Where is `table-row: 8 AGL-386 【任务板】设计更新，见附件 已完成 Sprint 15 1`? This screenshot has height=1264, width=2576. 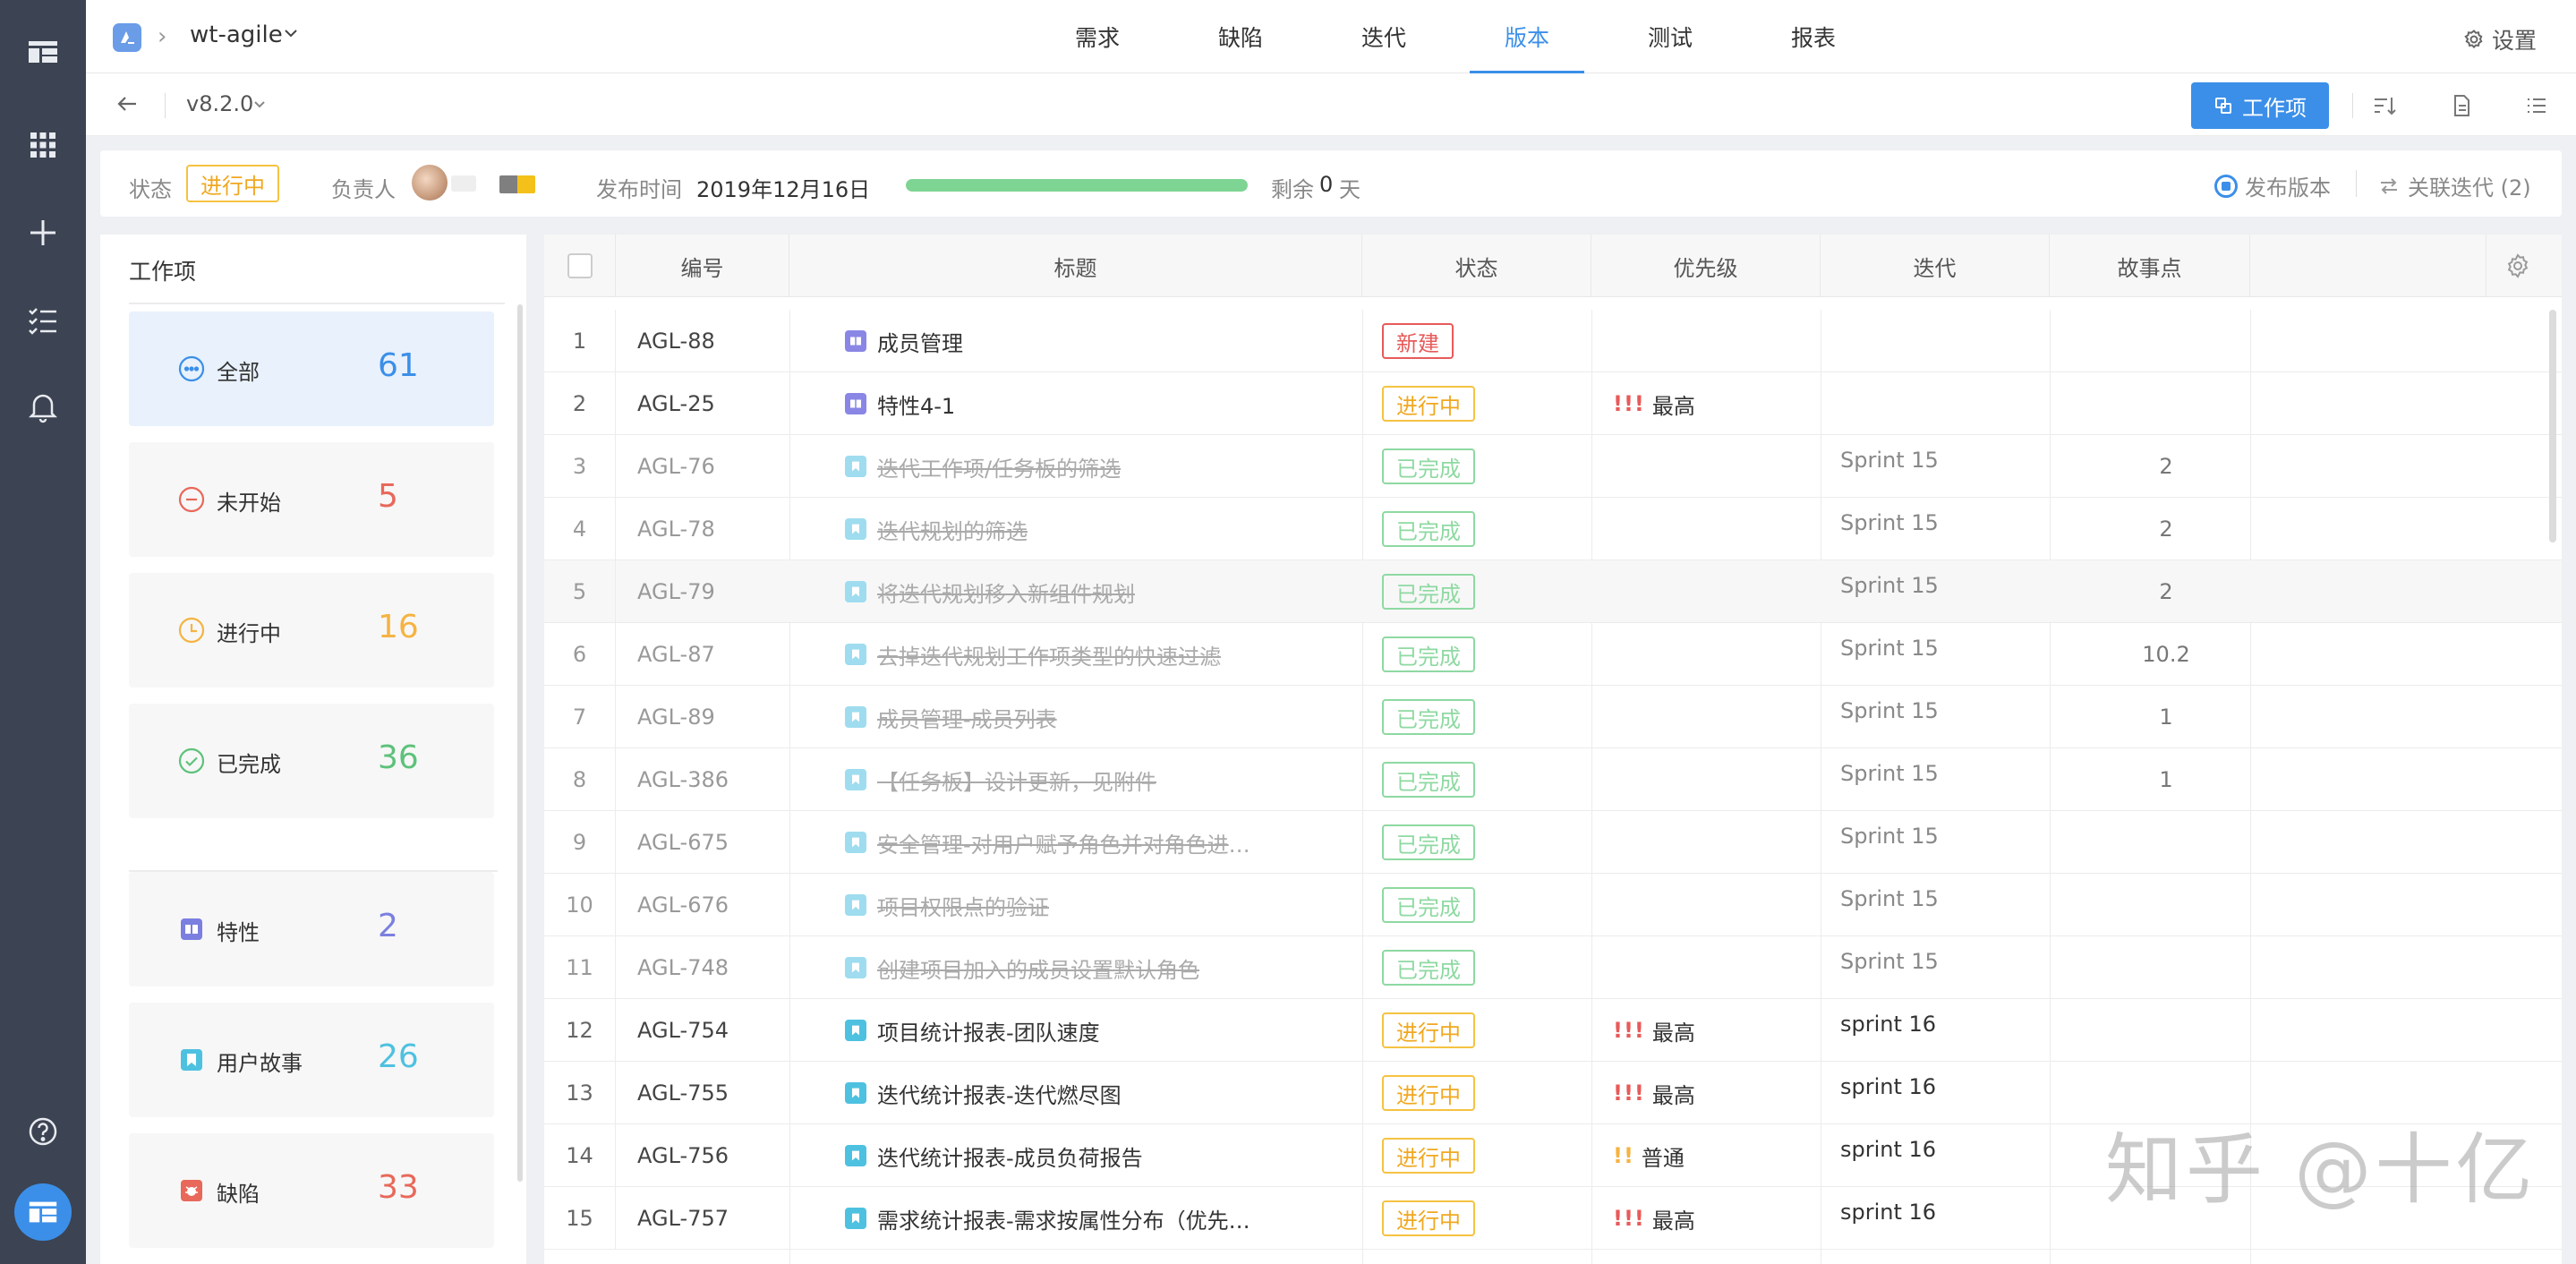
table-row: 8 AGL-386 【任务板】设计更新，见附件 已完成 Sprint 15 1 is located at coordinates (1553, 779).